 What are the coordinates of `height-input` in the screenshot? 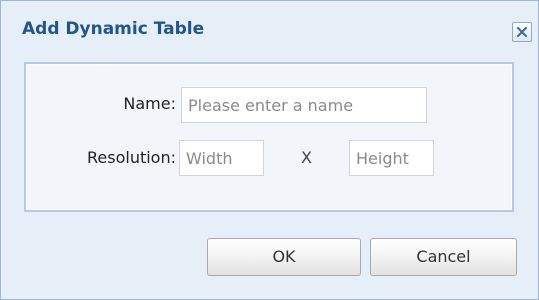 It's located at (391, 158).